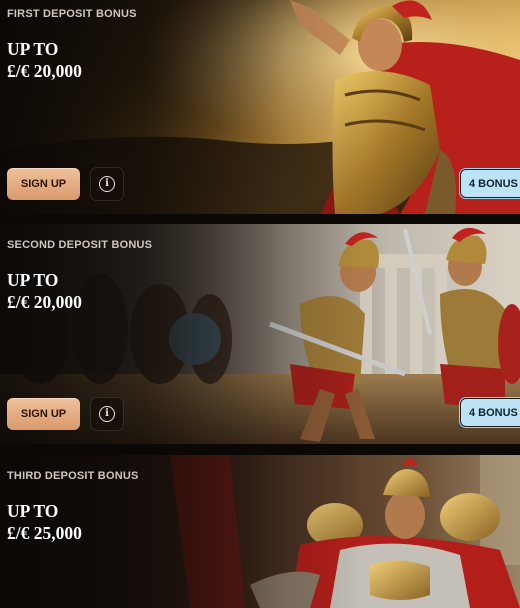 The height and width of the screenshot is (608, 520). I want to click on bonus-amount: UP TO £/€ 25,000, so click(44, 522).